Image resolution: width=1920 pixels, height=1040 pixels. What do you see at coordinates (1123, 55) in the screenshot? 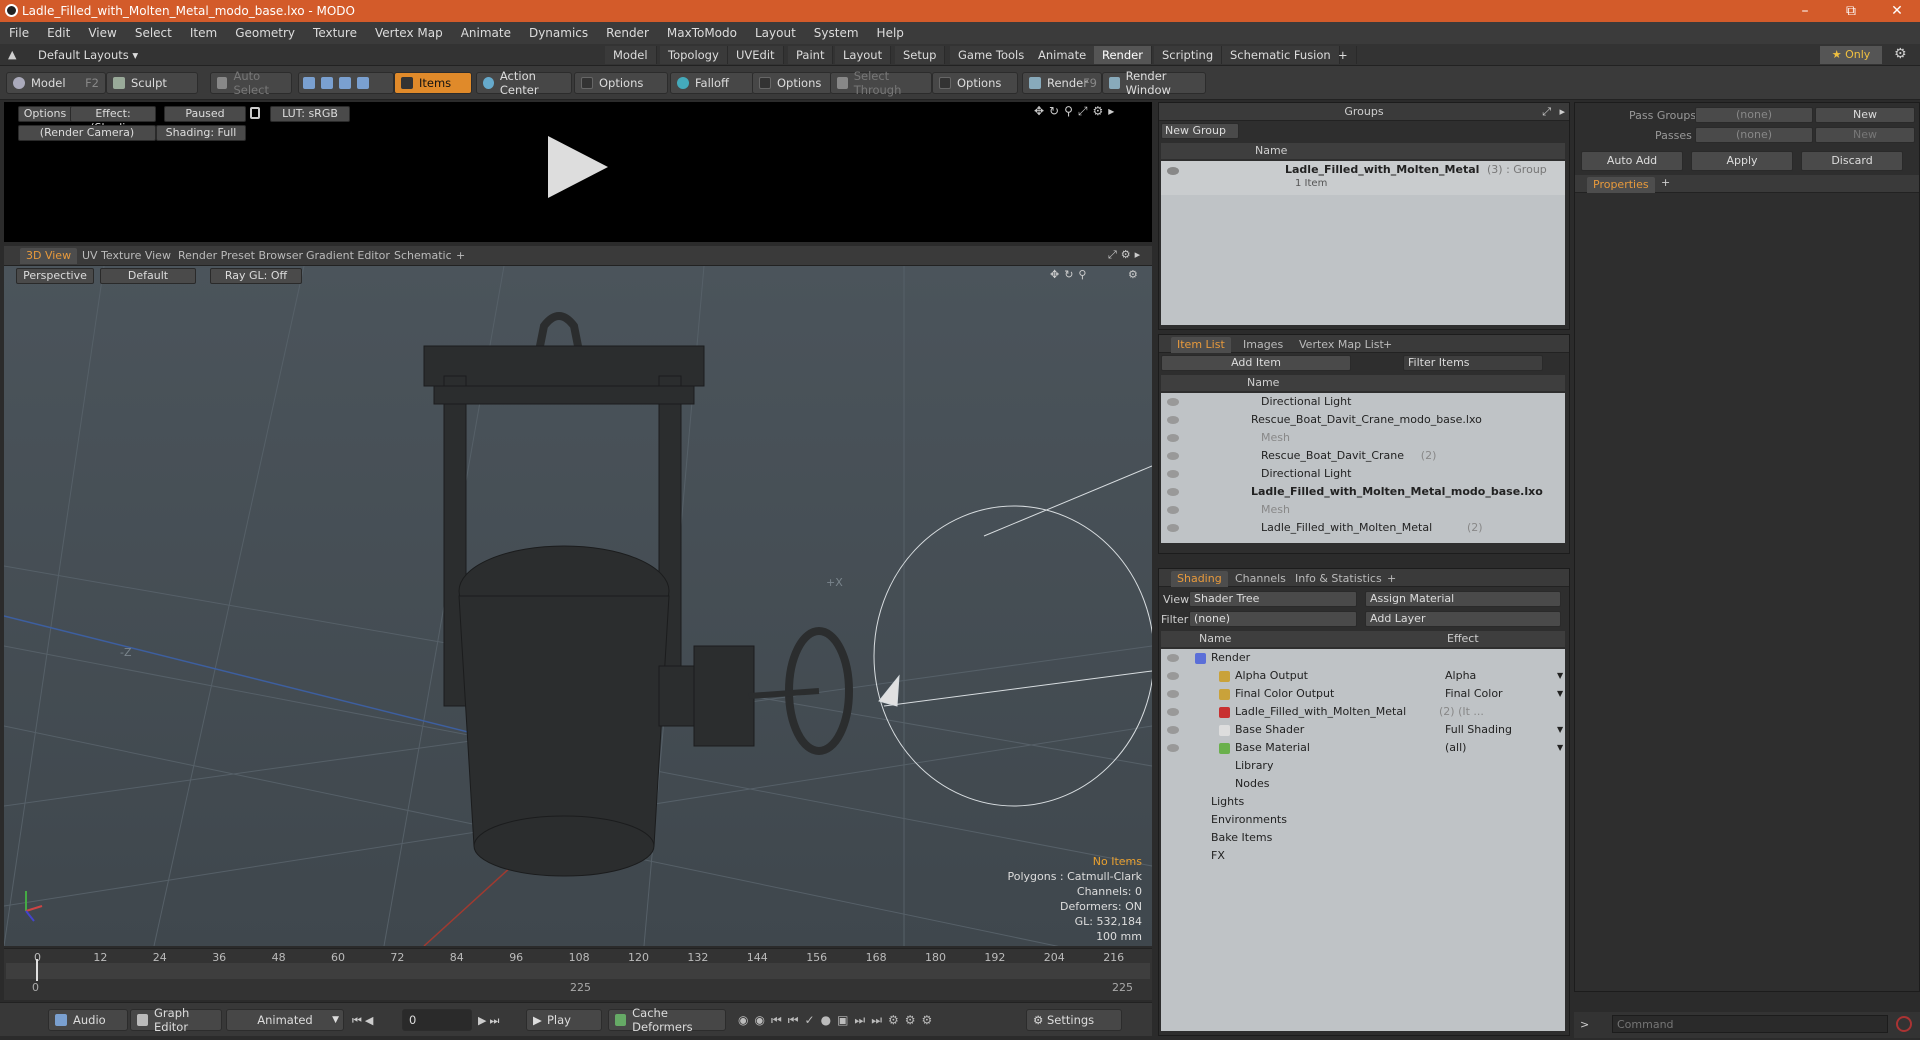
I see `tab-render: Render` at bounding box center [1123, 55].